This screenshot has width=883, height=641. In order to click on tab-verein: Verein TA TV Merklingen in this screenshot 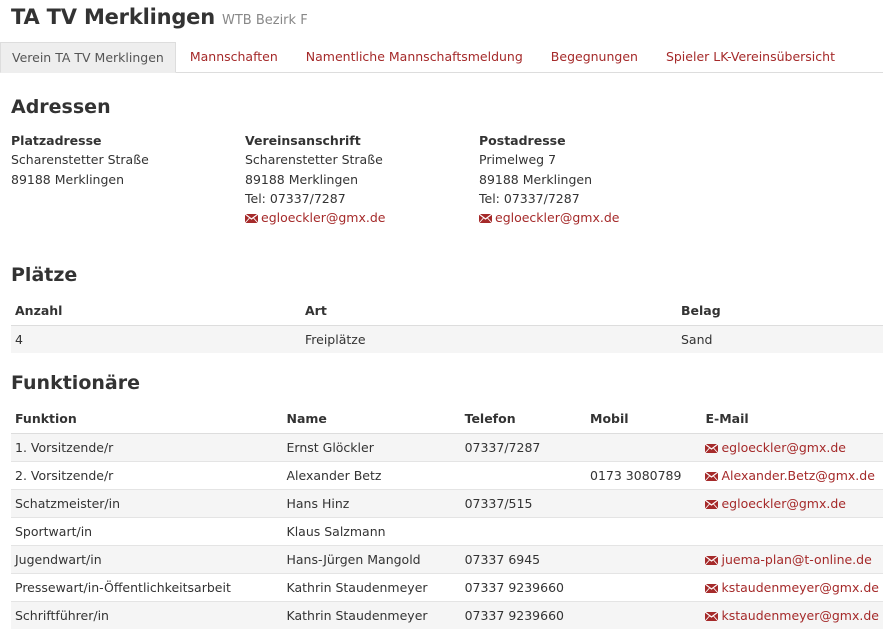, I will do `click(88, 57)`.